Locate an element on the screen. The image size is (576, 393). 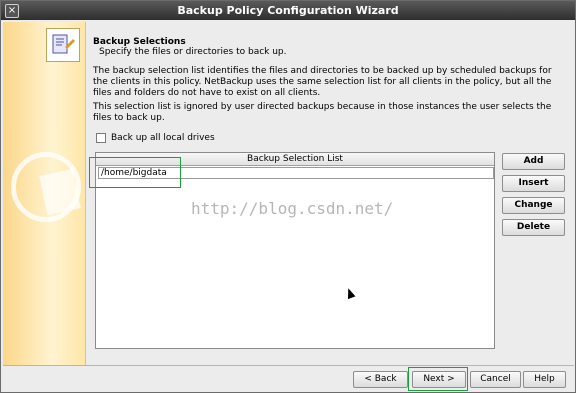
checkbox-label: Back up all local drives is located at coordinates (163, 138).